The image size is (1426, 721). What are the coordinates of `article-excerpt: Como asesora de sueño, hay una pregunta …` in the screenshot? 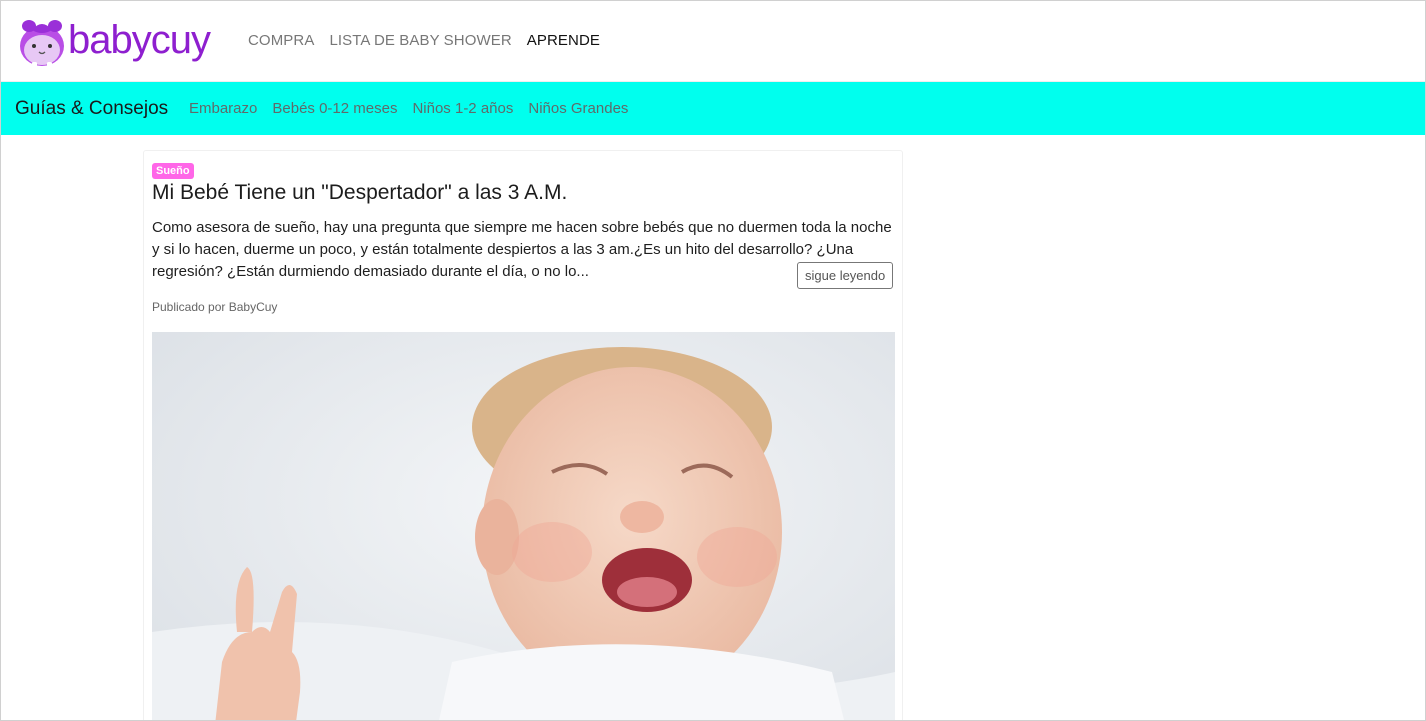 It's located at (522, 249).